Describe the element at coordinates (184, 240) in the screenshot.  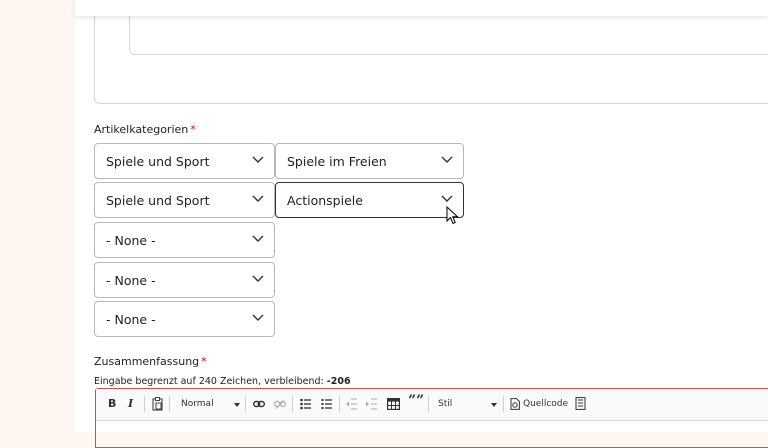
I see `category-select-3: - None -` at that location.